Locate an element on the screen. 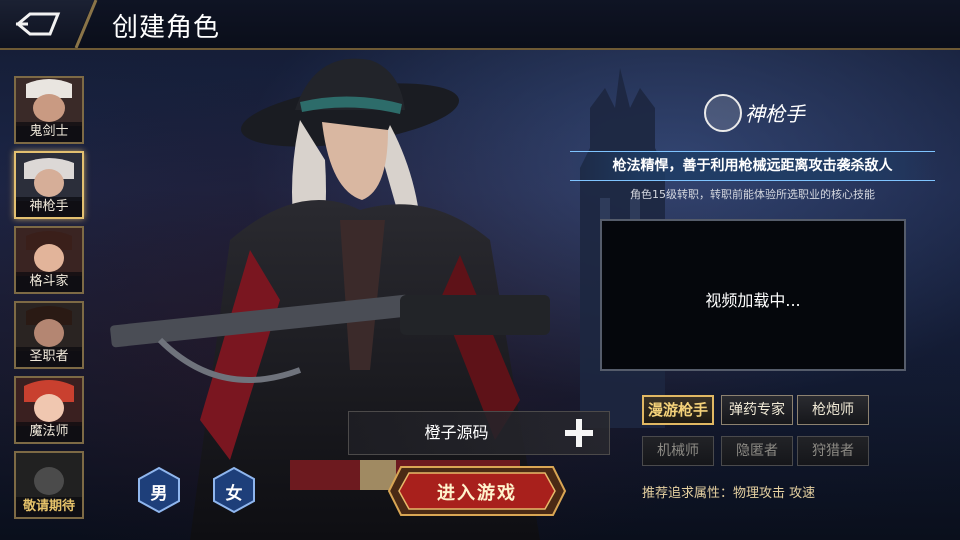 This screenshot has width=960, height=540. subclass-hider-button: 隐匿者 is located at coordinates (757, 451).